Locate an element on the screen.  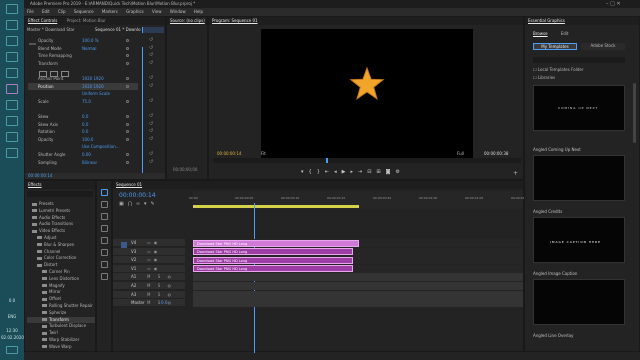
effect-property-row: Opacity 100.0 % ↺ is located at coordinates (90, 41).